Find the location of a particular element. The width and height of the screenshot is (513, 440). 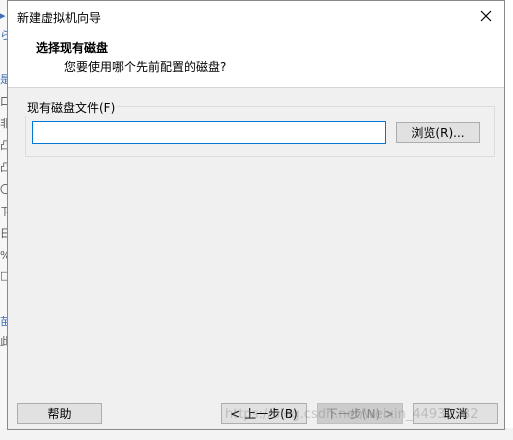

disk-file-input is located at coordinates (209, 132).